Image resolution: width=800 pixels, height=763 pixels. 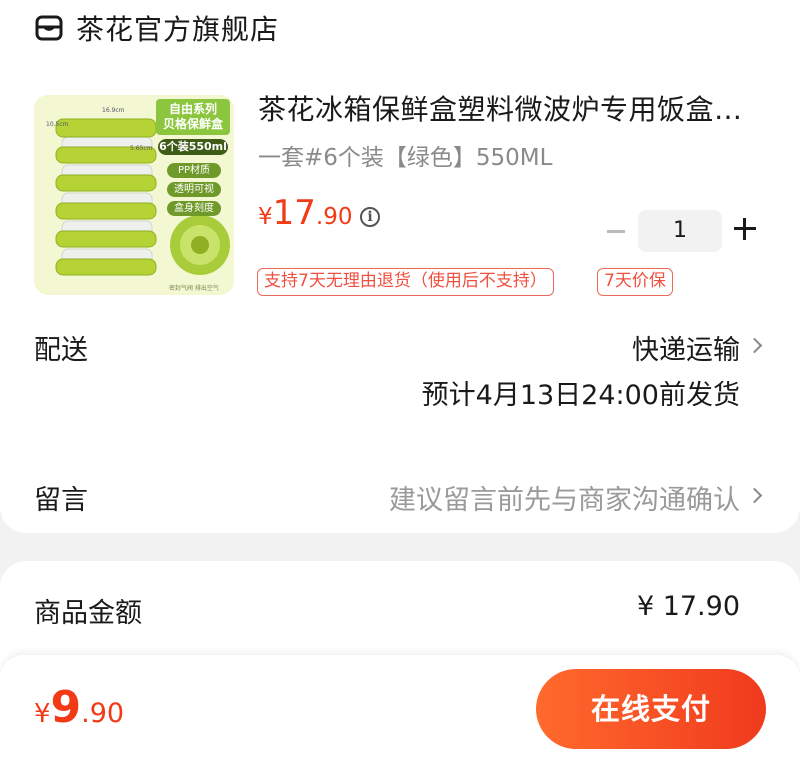 I want to click on goods-amount-label: 商品金额, so click(x=88, y=613).